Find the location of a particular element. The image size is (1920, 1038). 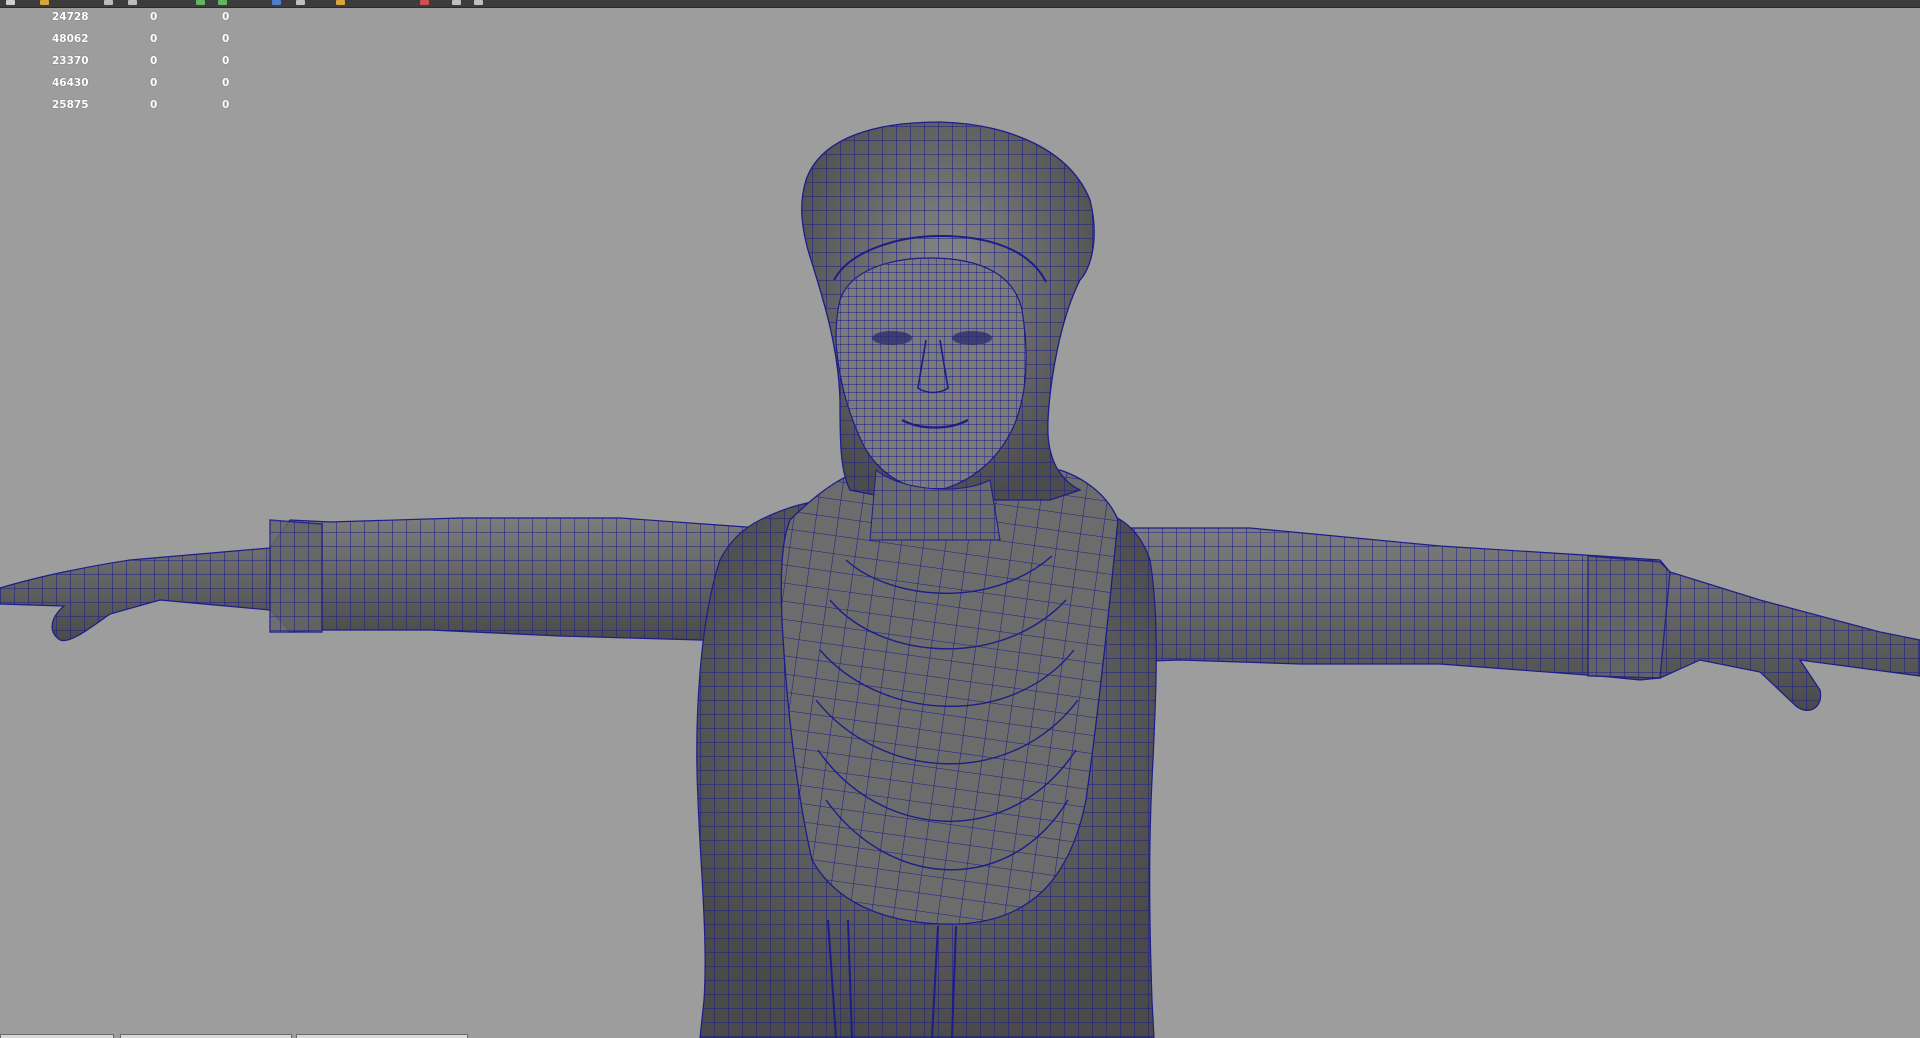

right-arm-mesh is located at coordinates (1509, 619).